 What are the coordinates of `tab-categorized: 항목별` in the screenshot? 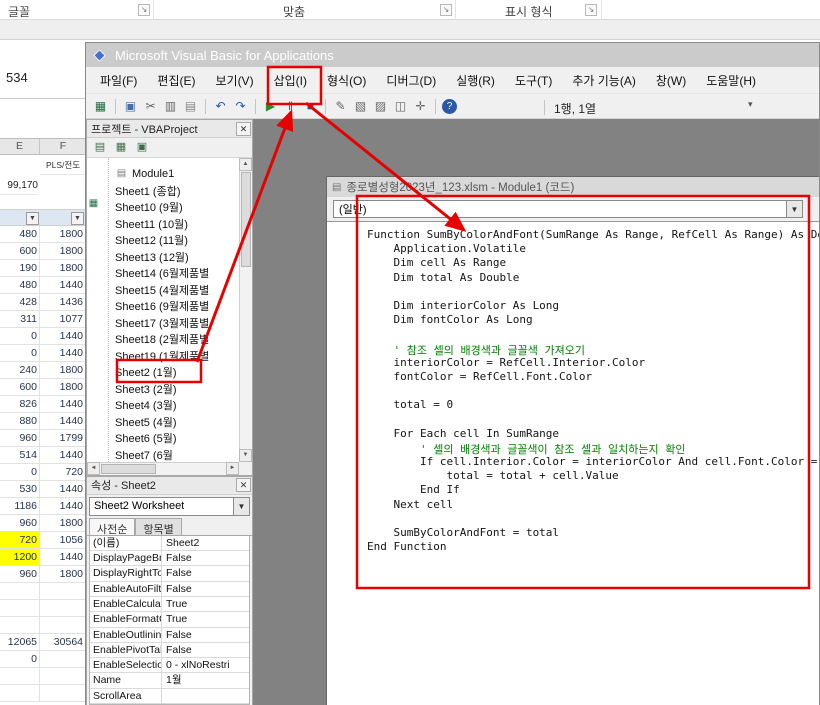 It's located at (158, 526).